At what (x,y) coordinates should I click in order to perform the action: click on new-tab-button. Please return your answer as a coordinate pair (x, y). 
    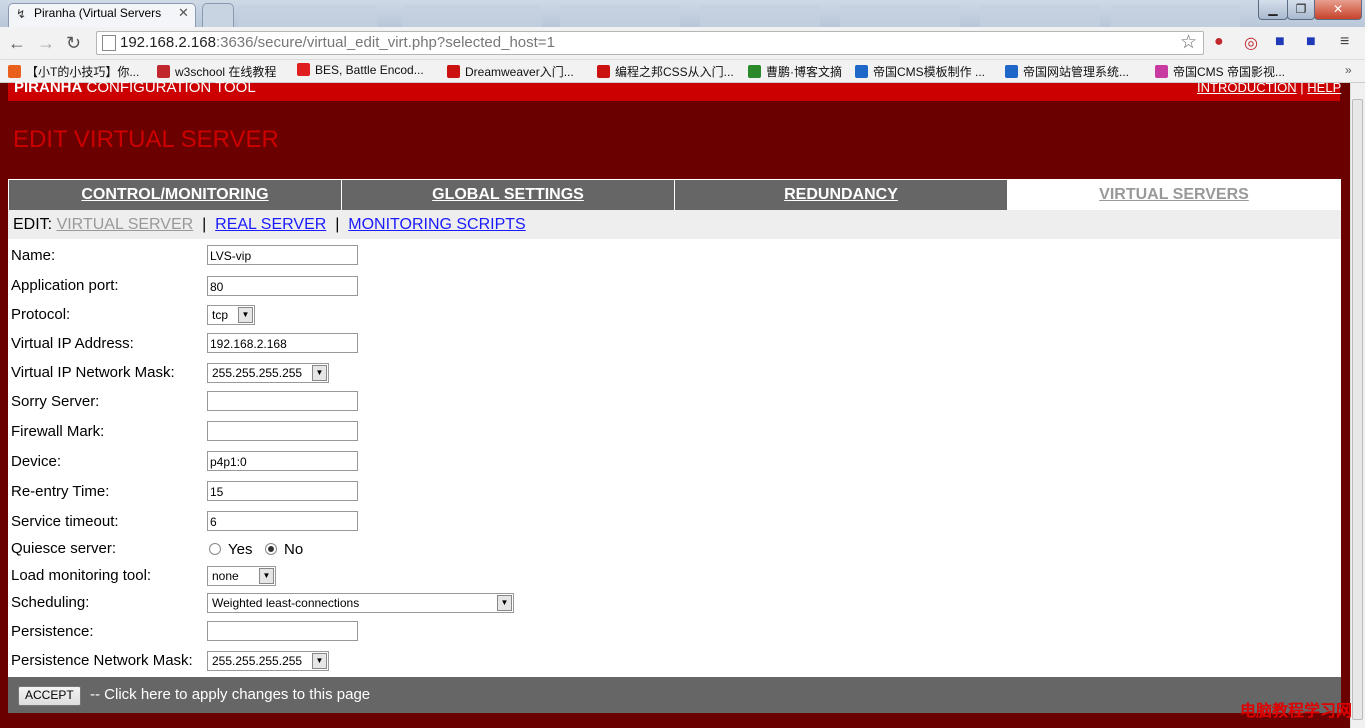
    Looking at the image, I should click on (218, 15).